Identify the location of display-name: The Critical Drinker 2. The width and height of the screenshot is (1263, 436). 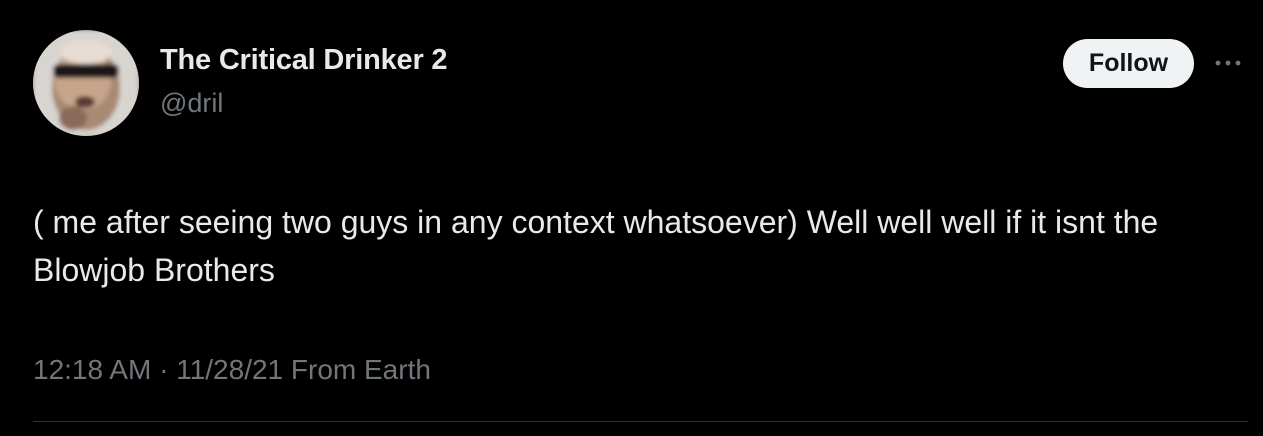
(304, 60).